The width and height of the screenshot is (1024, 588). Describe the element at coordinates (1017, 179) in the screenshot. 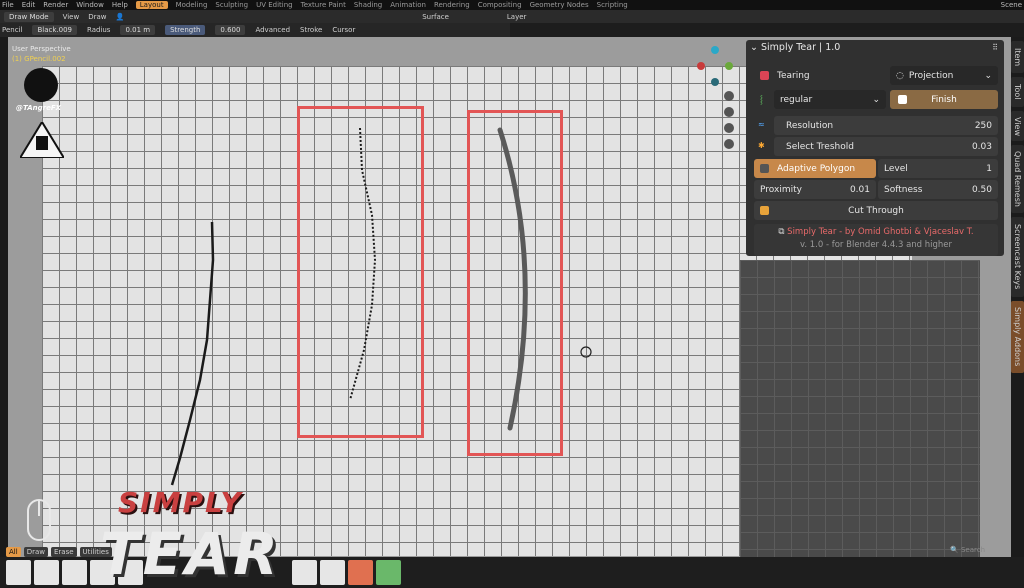

I see `tab-quad-remesh: Quad Remesh` at that location.